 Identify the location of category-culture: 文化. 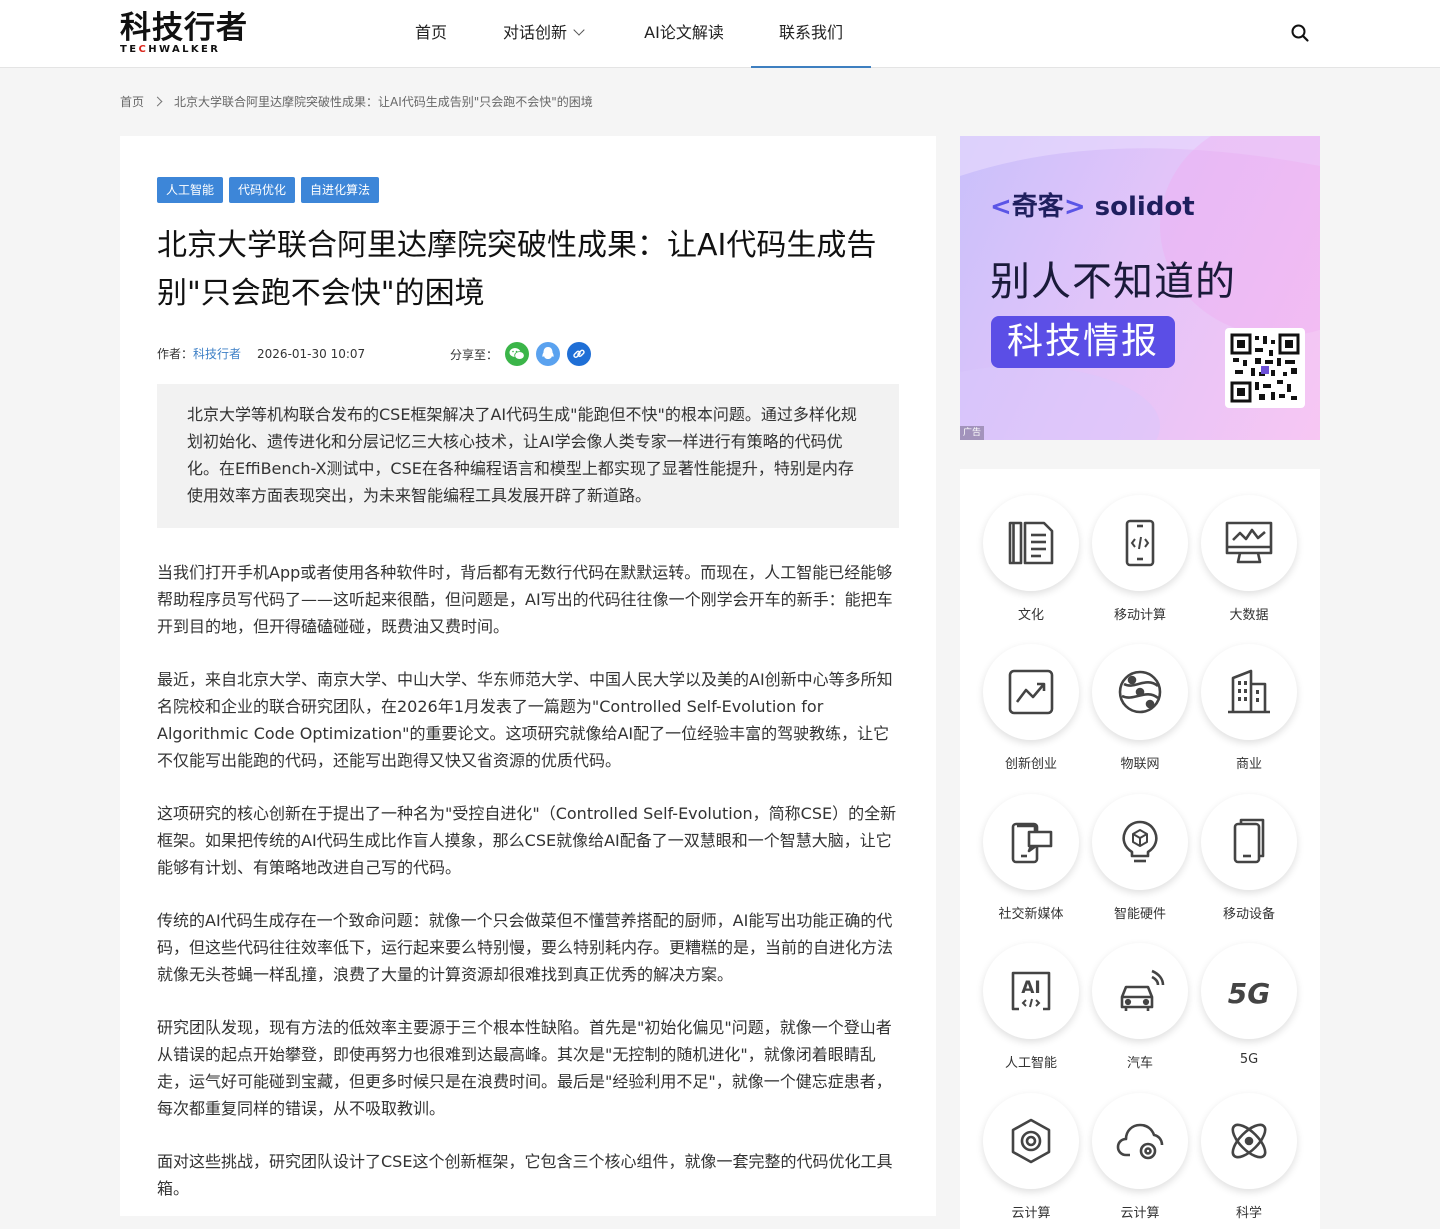
(1031, 559).